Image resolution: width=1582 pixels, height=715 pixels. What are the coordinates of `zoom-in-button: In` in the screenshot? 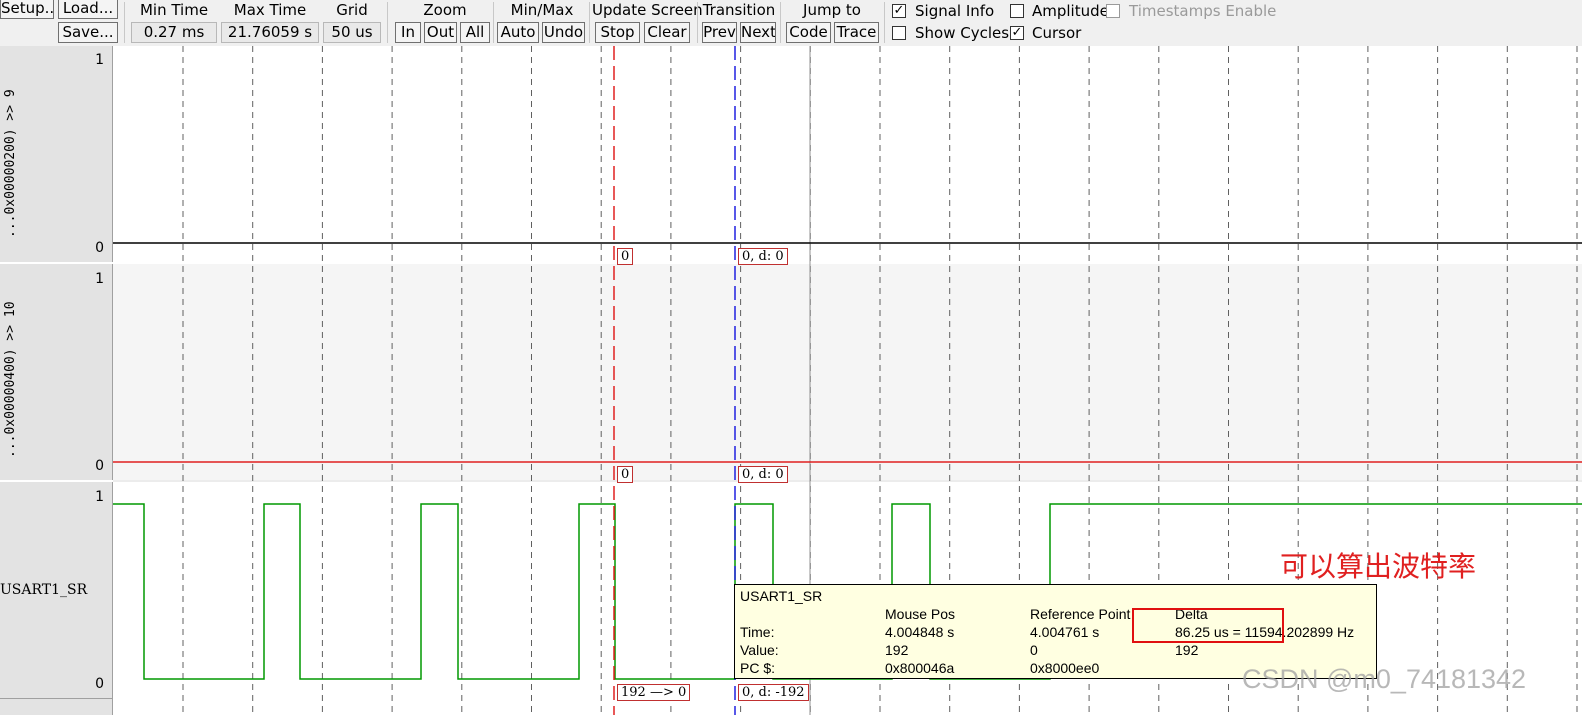 It's located at (408, 32).